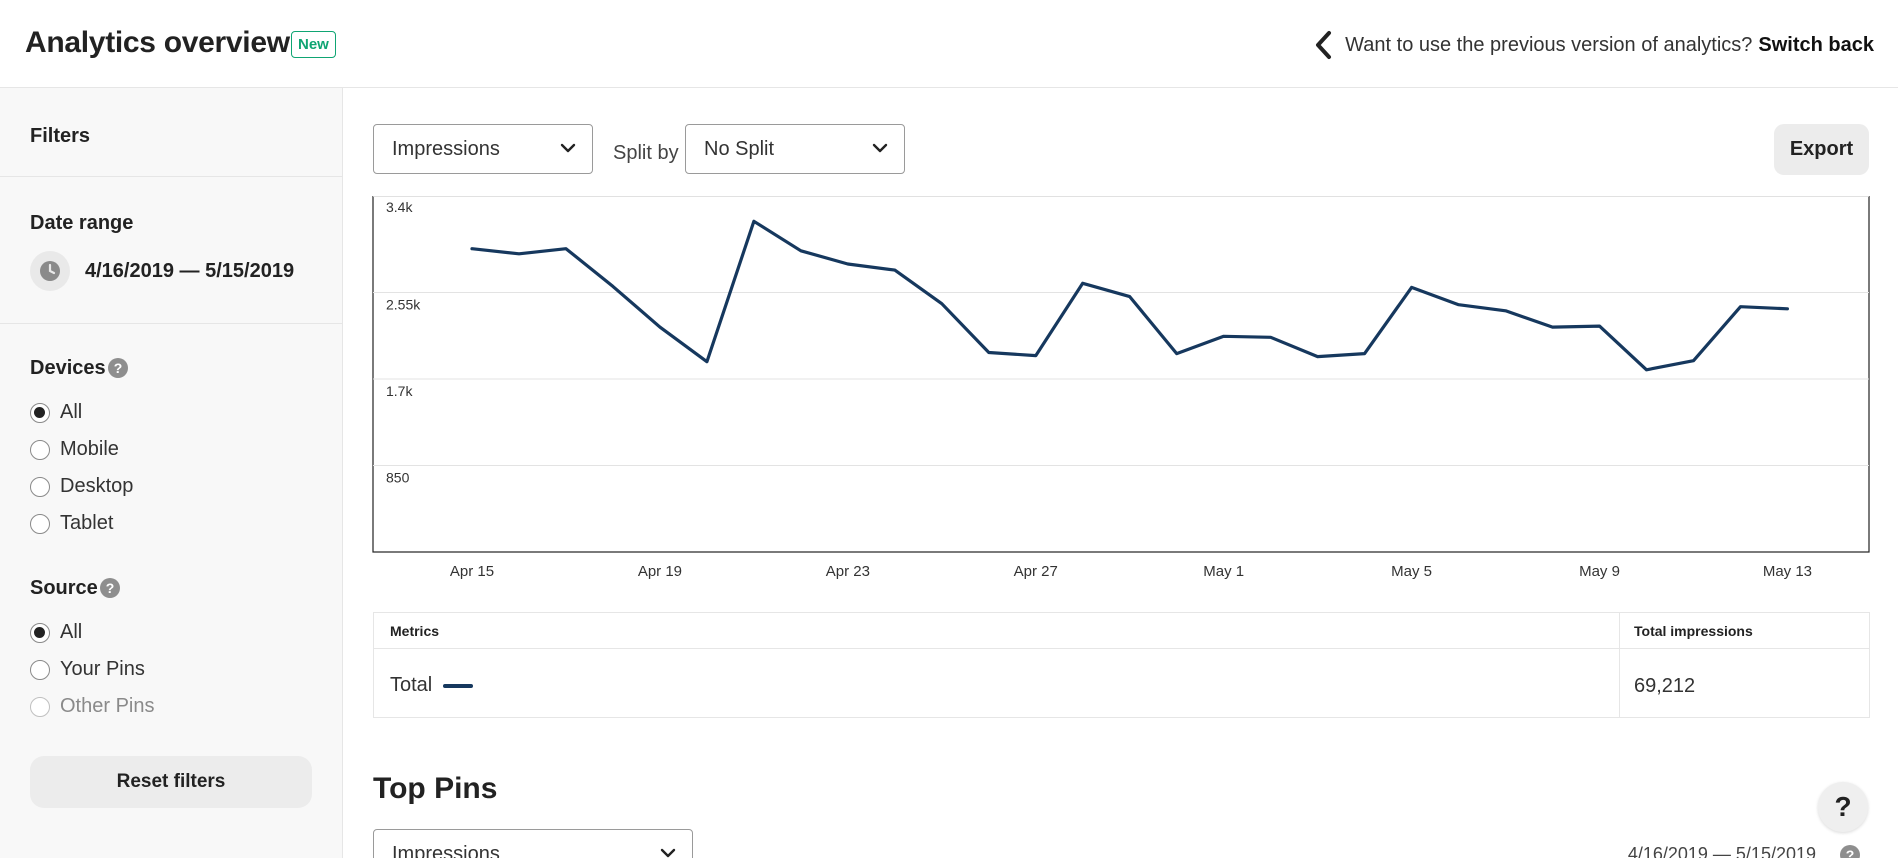  I want to click on total-impressions-column-header: Total impressions, so click(1693, 631).